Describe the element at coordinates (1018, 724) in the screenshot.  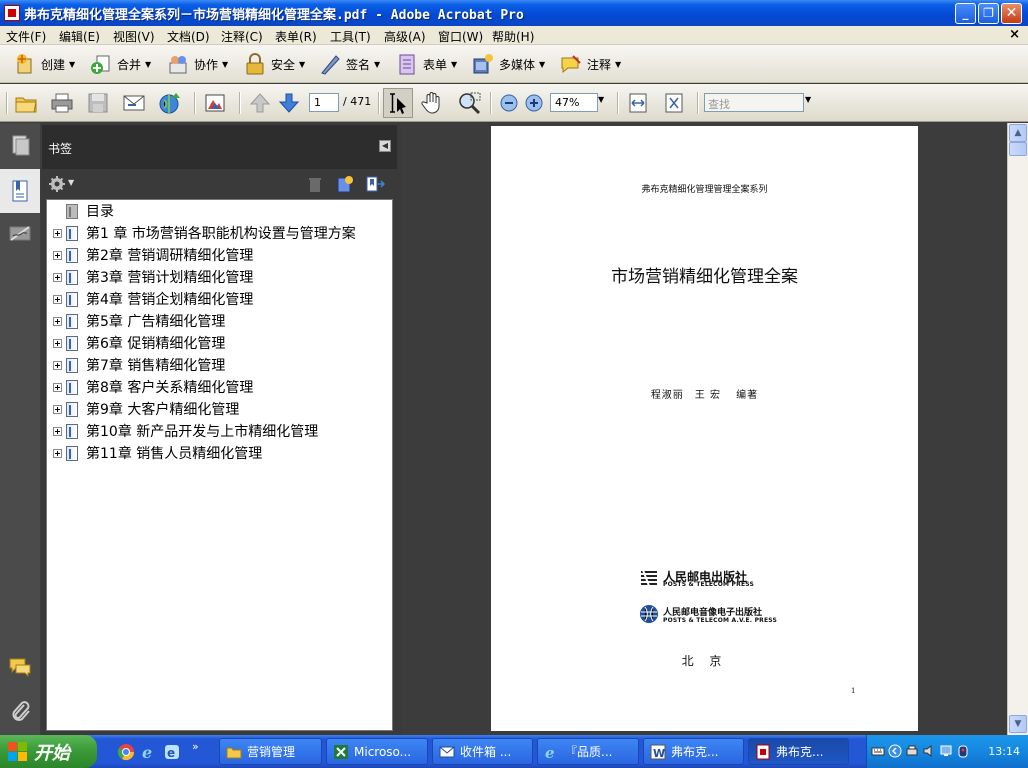
I see `scroll-down-button: ▼` at that location.